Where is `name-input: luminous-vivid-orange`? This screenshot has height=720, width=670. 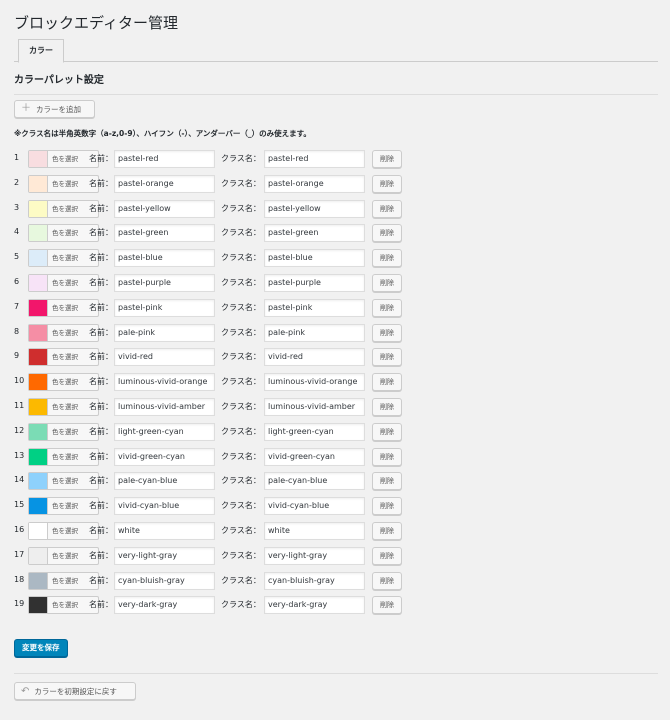
name-input: luminous-vivid-orange is located at coordinates (164, 382).